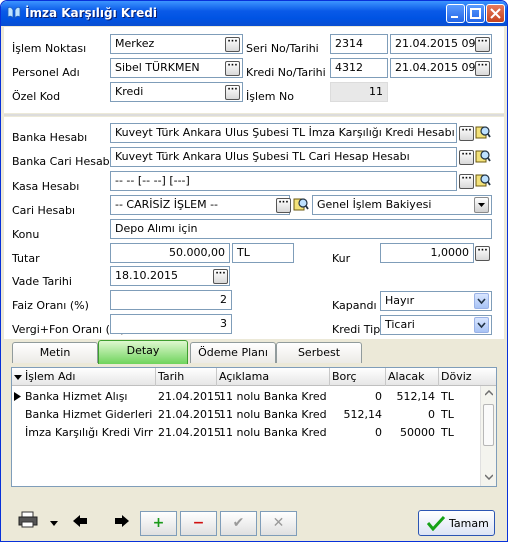 This screenshot has height=542, width=508. I want to click on cancel-row-button: ✕, so click(278, 523).